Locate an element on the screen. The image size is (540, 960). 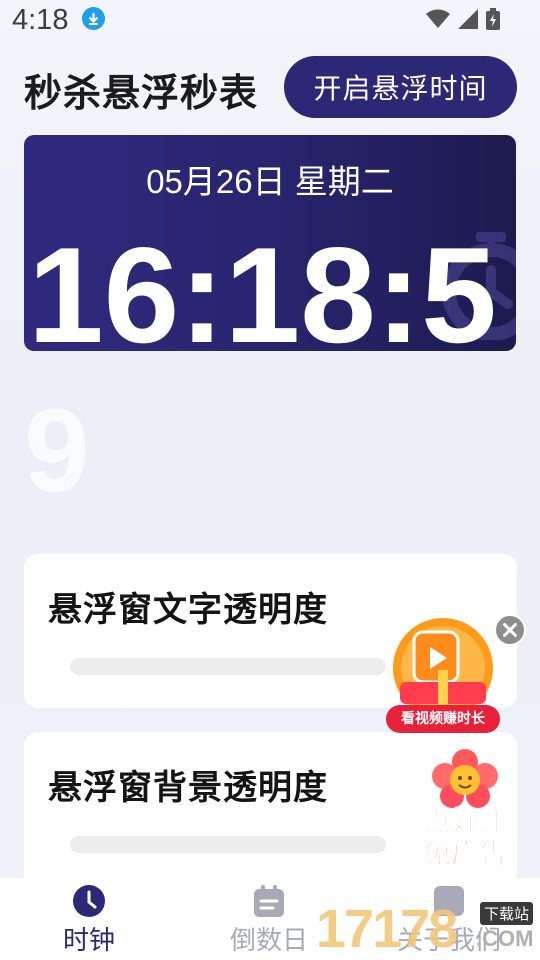
watch-video-ad: 看视频赚时长 is located at coordinates (443, 675).